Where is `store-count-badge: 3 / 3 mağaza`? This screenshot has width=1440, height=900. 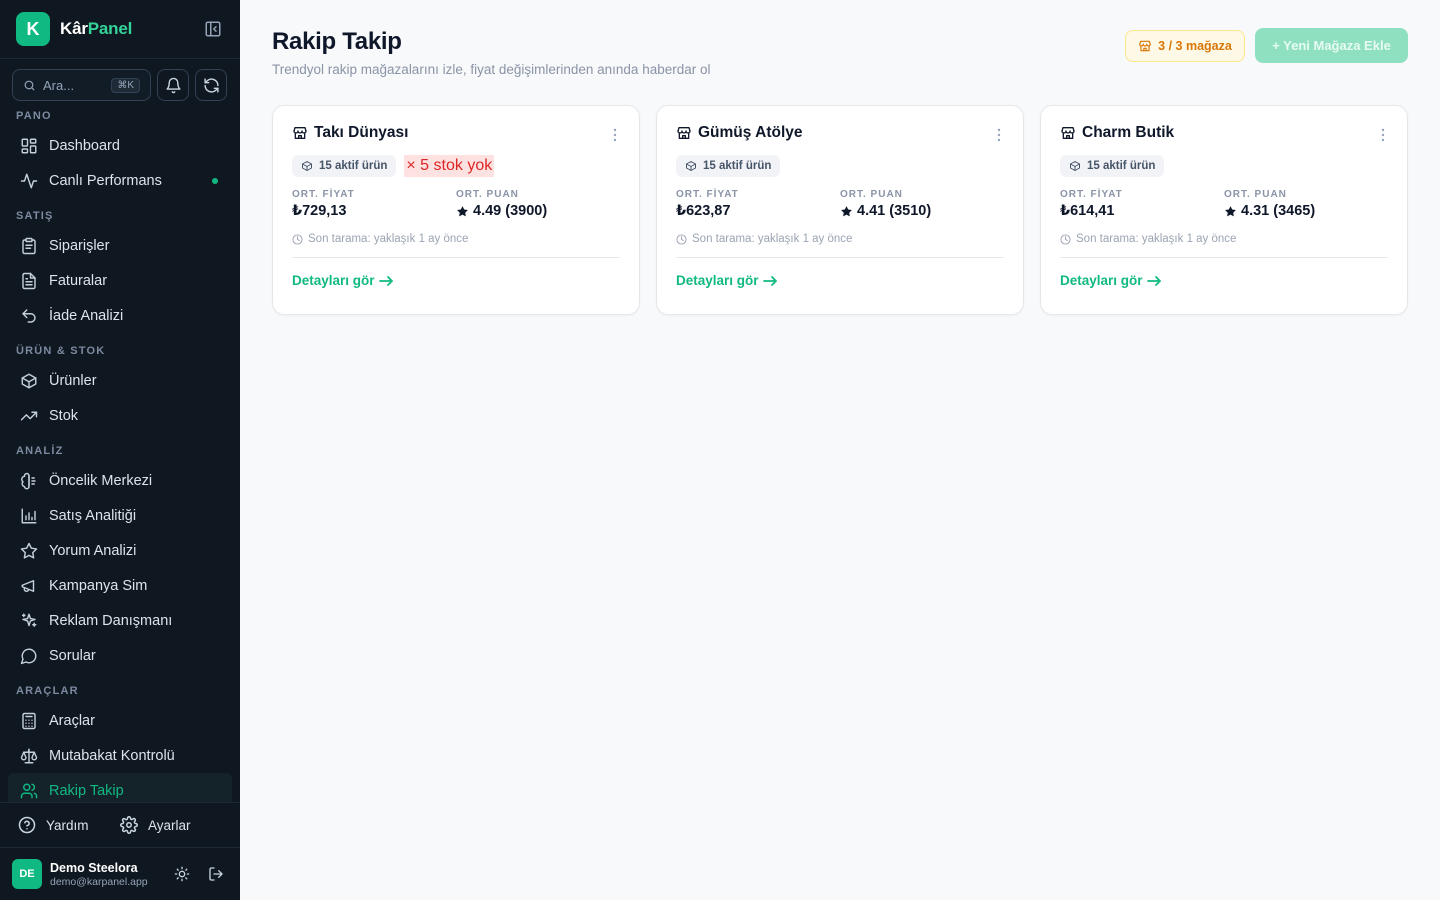
store-count-badge: 3 / 3 mağaza is located at coordinates (1185, 46).